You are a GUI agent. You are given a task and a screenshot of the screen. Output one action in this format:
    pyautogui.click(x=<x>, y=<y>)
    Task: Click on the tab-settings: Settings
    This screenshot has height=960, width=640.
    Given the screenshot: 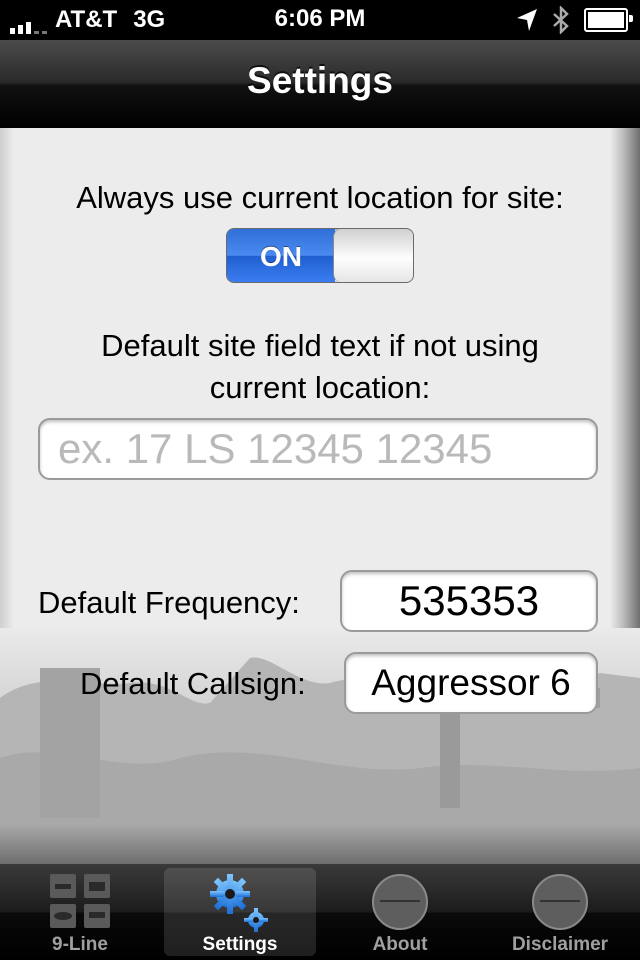 What is the action you would take?
    pyautogui.click(x=240, y=912)
    